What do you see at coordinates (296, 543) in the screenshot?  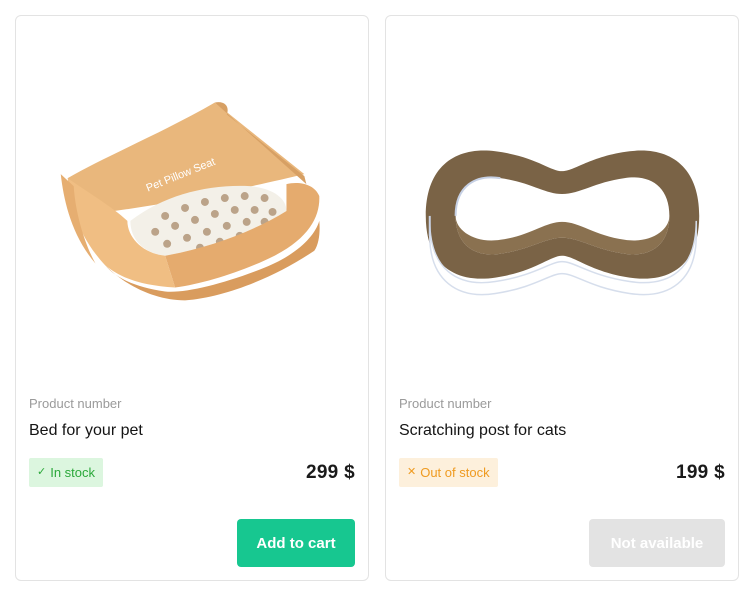 I see `add-to-cart-button: Add to cart` at bounding box center [296, 543].